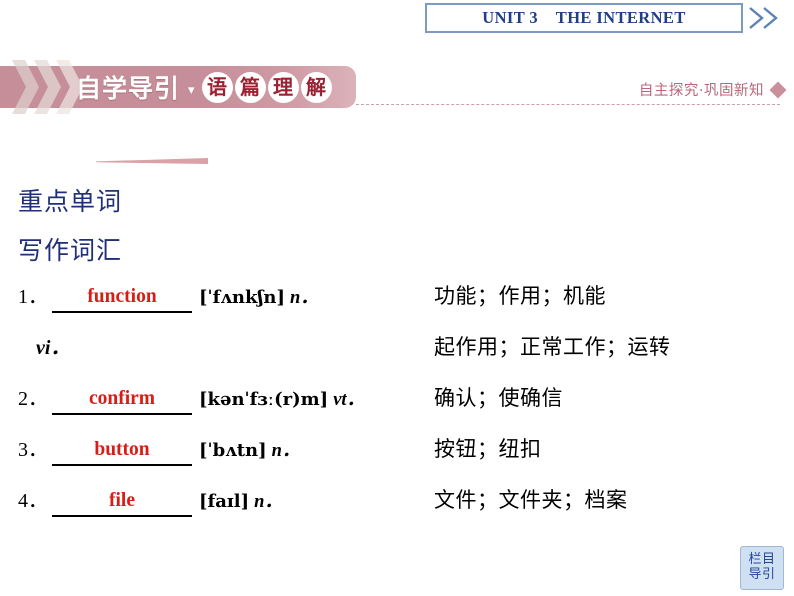 This screenshot has width=794, height=596. I want to click on unit-title-banner: UNIT 3 THE INTERNET, so click(584, 18).